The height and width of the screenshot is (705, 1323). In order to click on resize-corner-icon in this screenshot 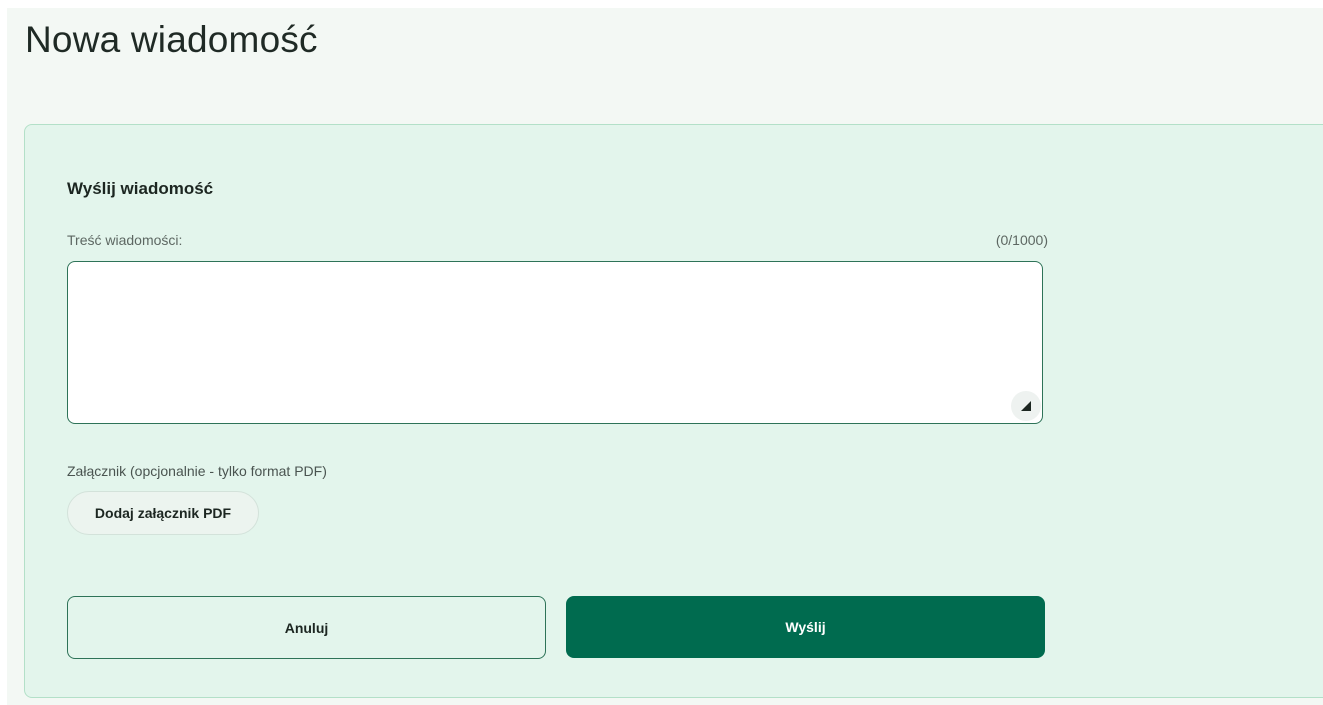, I will do `click(1026, 406)`.